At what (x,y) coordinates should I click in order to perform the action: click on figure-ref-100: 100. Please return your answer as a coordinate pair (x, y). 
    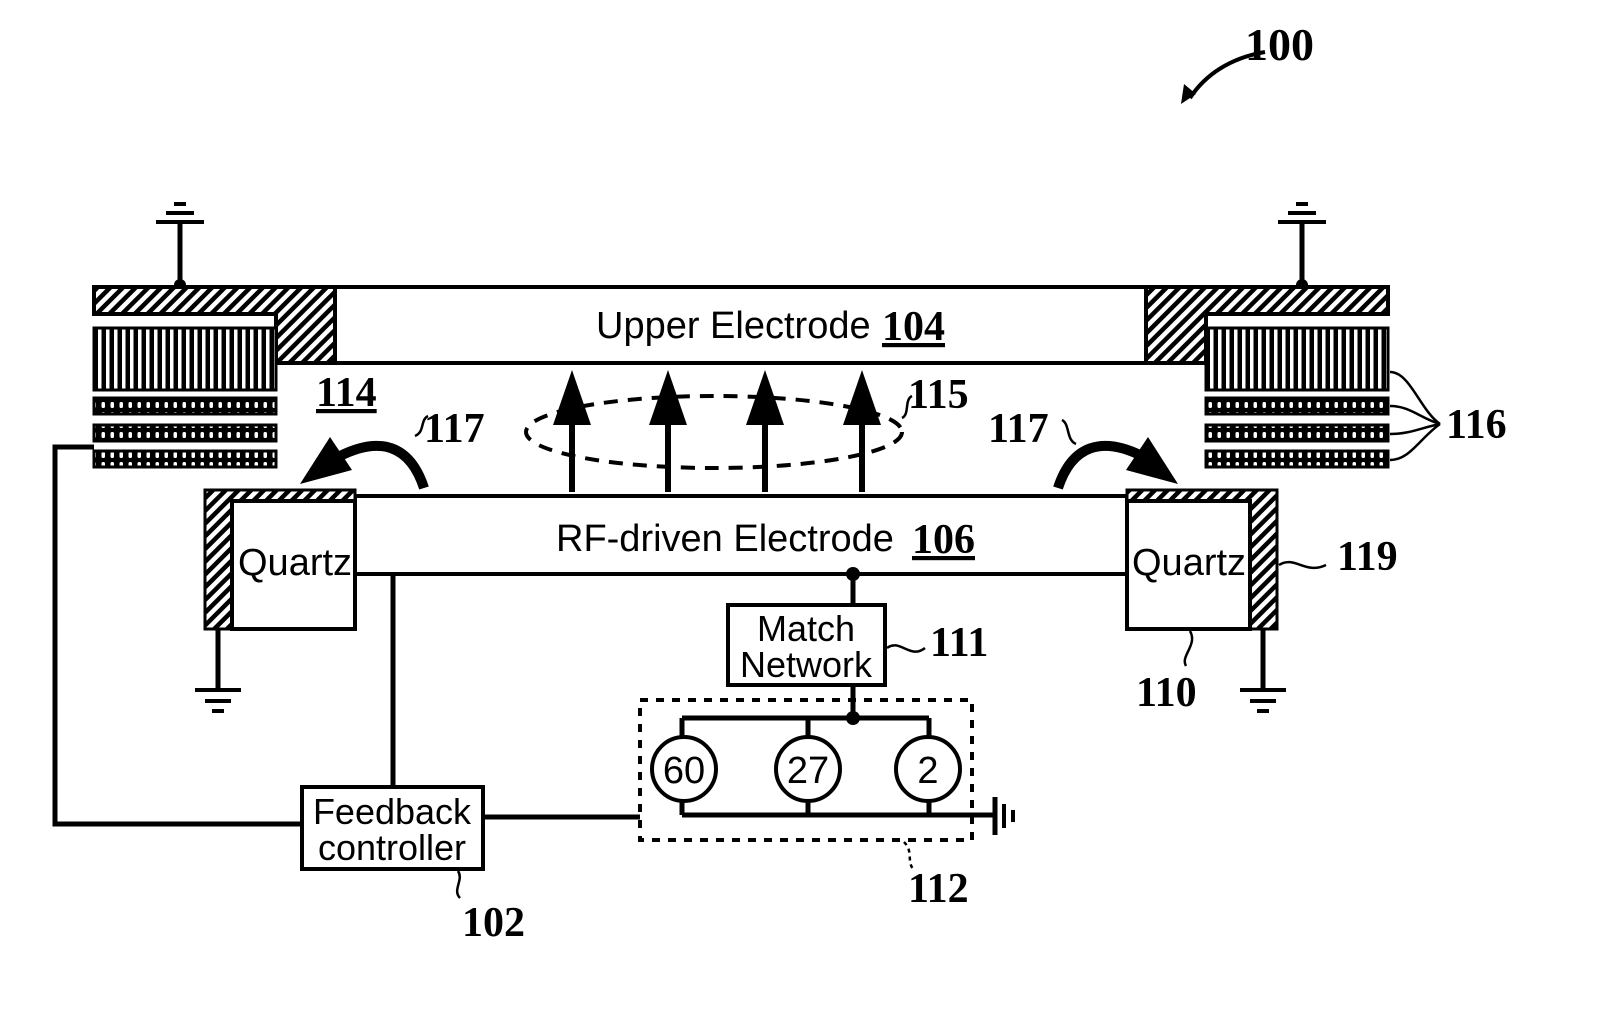
    Looking at the image, I should click on (1247, 61).